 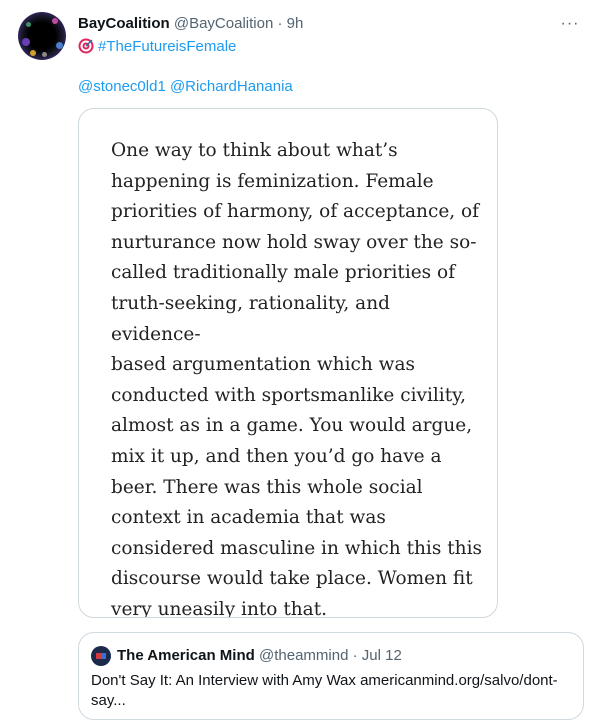 I want to click on quoted-timestamp: Jul 12, so click(x=382, y=655).